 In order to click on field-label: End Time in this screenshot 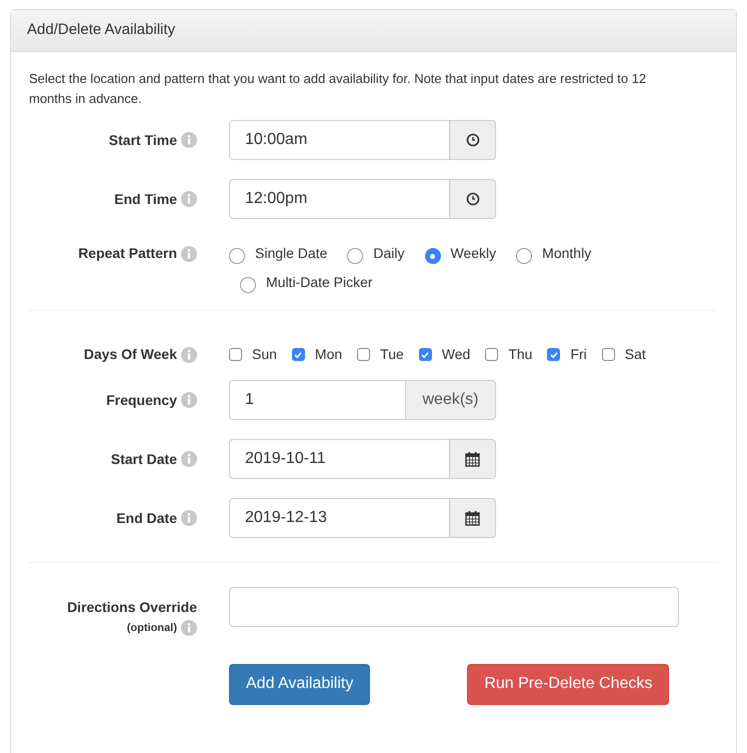, I will do `click(145, 199)`.